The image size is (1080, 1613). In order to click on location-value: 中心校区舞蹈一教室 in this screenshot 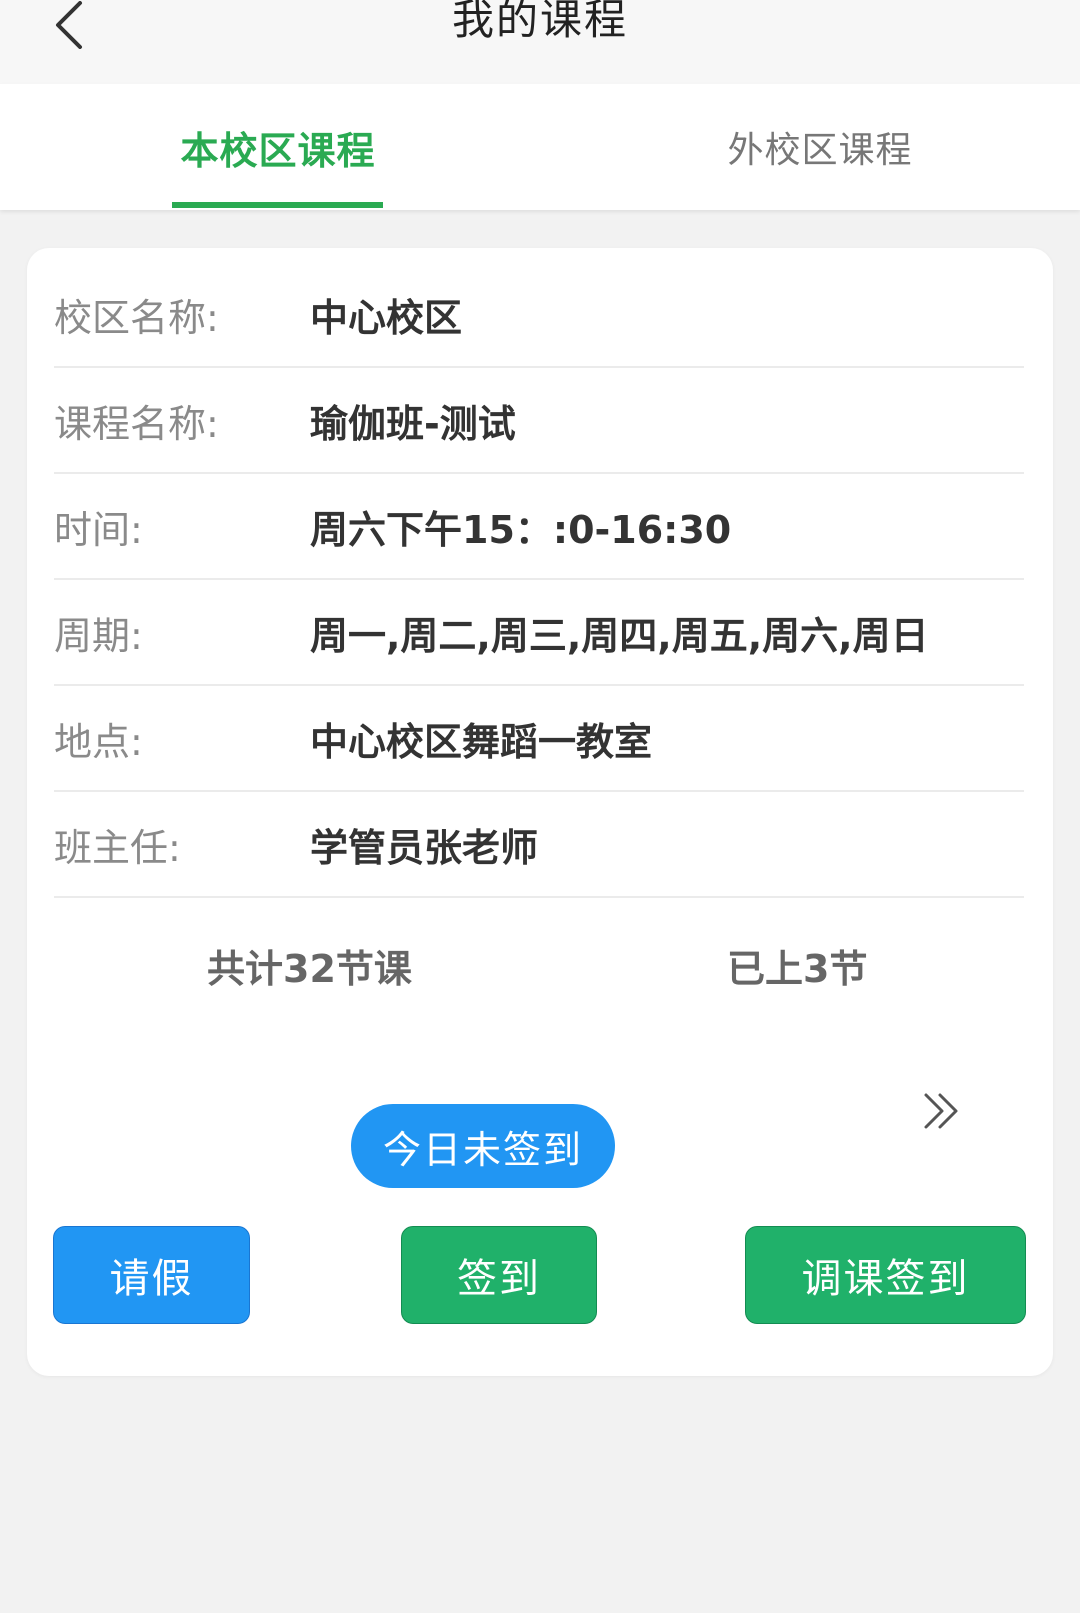, I will do `click(481, 741)`.